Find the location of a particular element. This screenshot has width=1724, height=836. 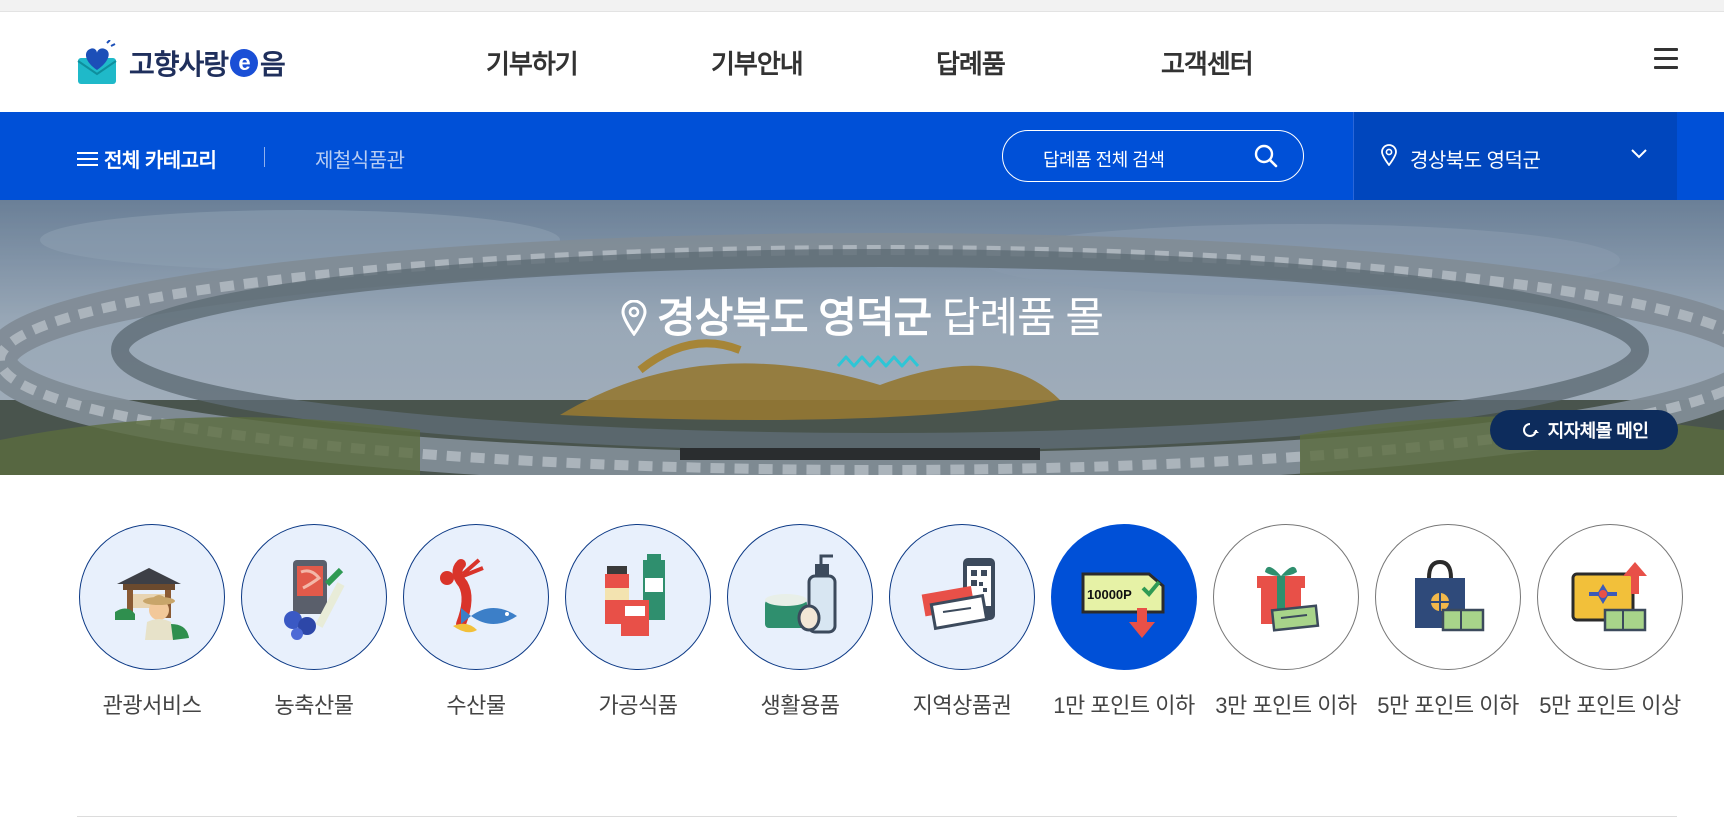

nav-customer-center: 고객센터 is located at coordinates (1207, 62).